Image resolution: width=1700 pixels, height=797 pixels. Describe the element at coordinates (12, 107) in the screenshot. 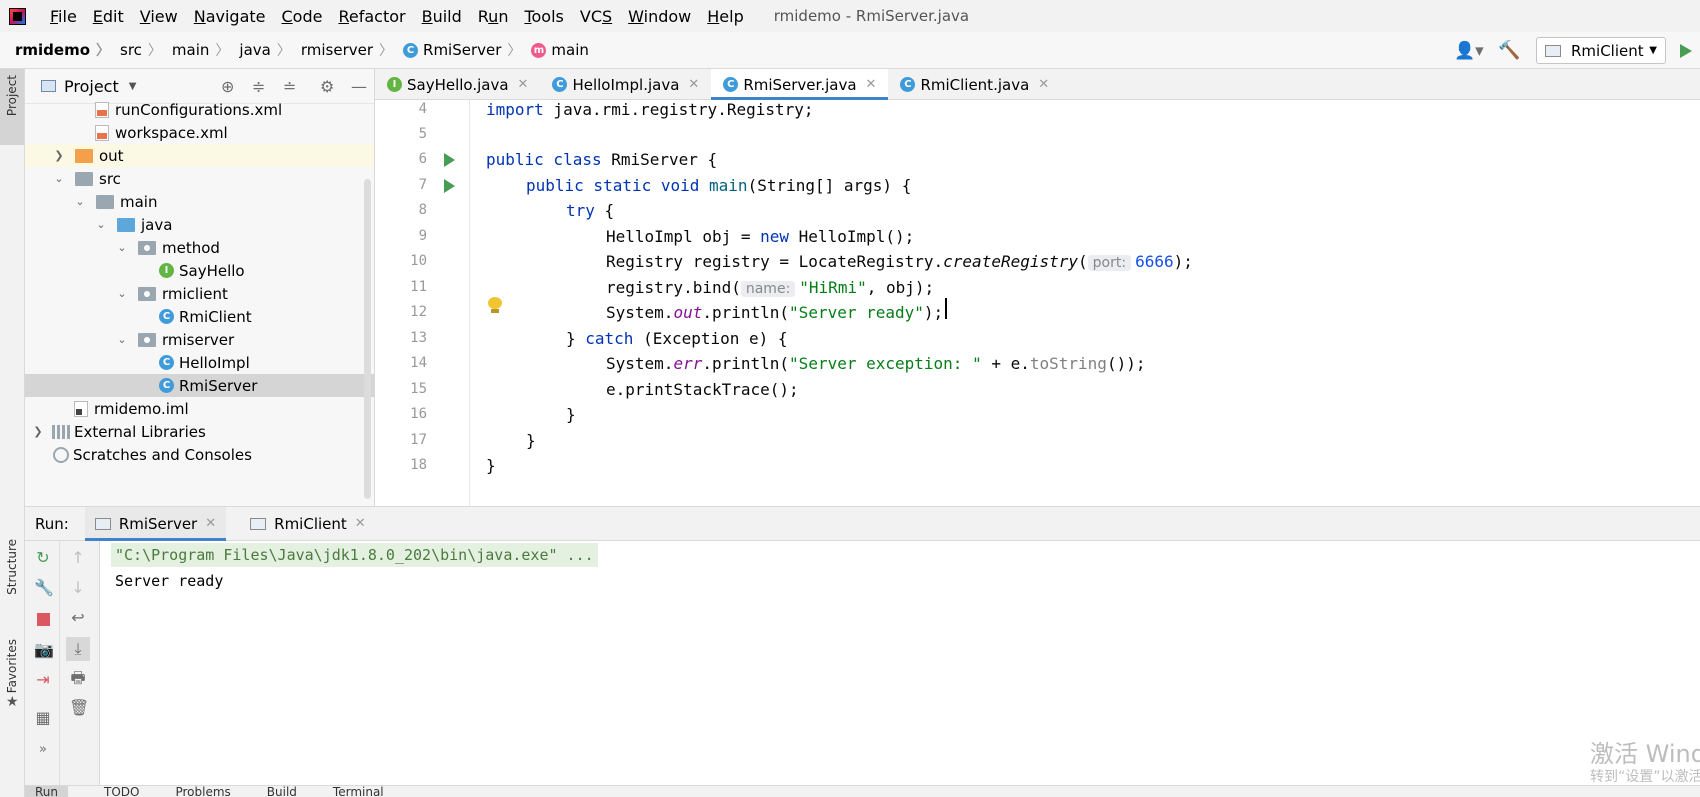

I see `project-tool-button: Project` at that location.